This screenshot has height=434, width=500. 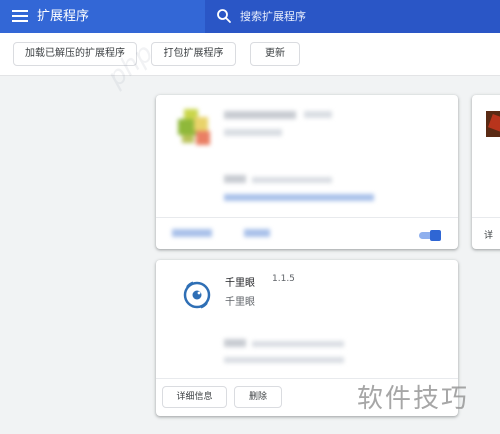 I want to click on hamburger-menu-icon, so click(x=20, y=16).